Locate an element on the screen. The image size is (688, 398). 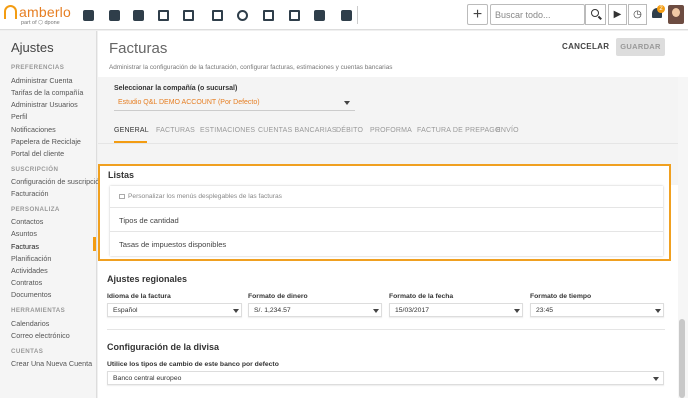
sidebar-item-administrar-cuenta: Administrar Cuenta is located at coordinates (42, 80).